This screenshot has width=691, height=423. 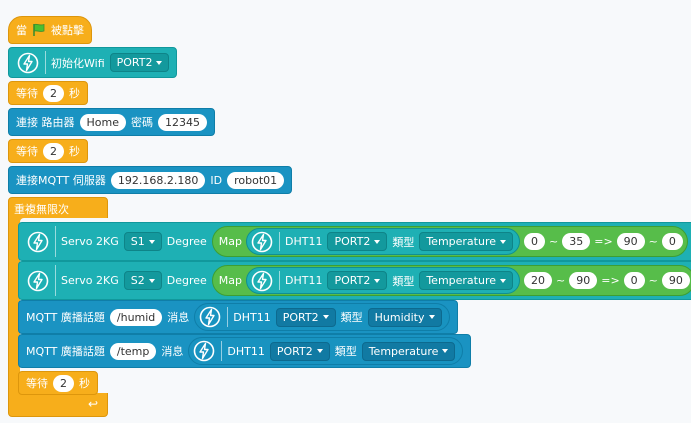 I want to click on from-low-input: 0, so click(x=535, y=241).